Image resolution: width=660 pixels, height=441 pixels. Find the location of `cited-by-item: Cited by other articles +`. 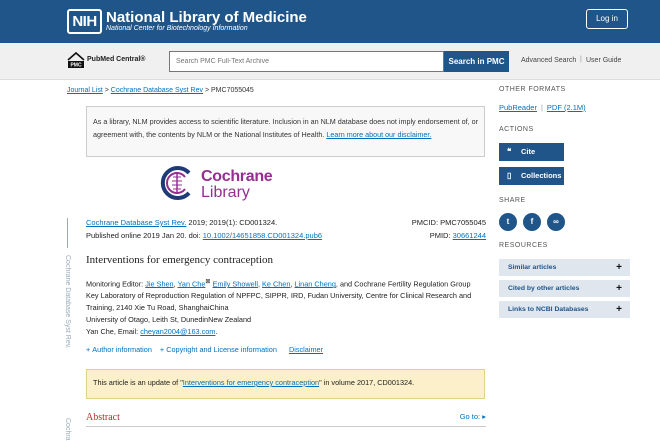

cited-by-item: Cited by other articles + is located at coordinates (564, 288).